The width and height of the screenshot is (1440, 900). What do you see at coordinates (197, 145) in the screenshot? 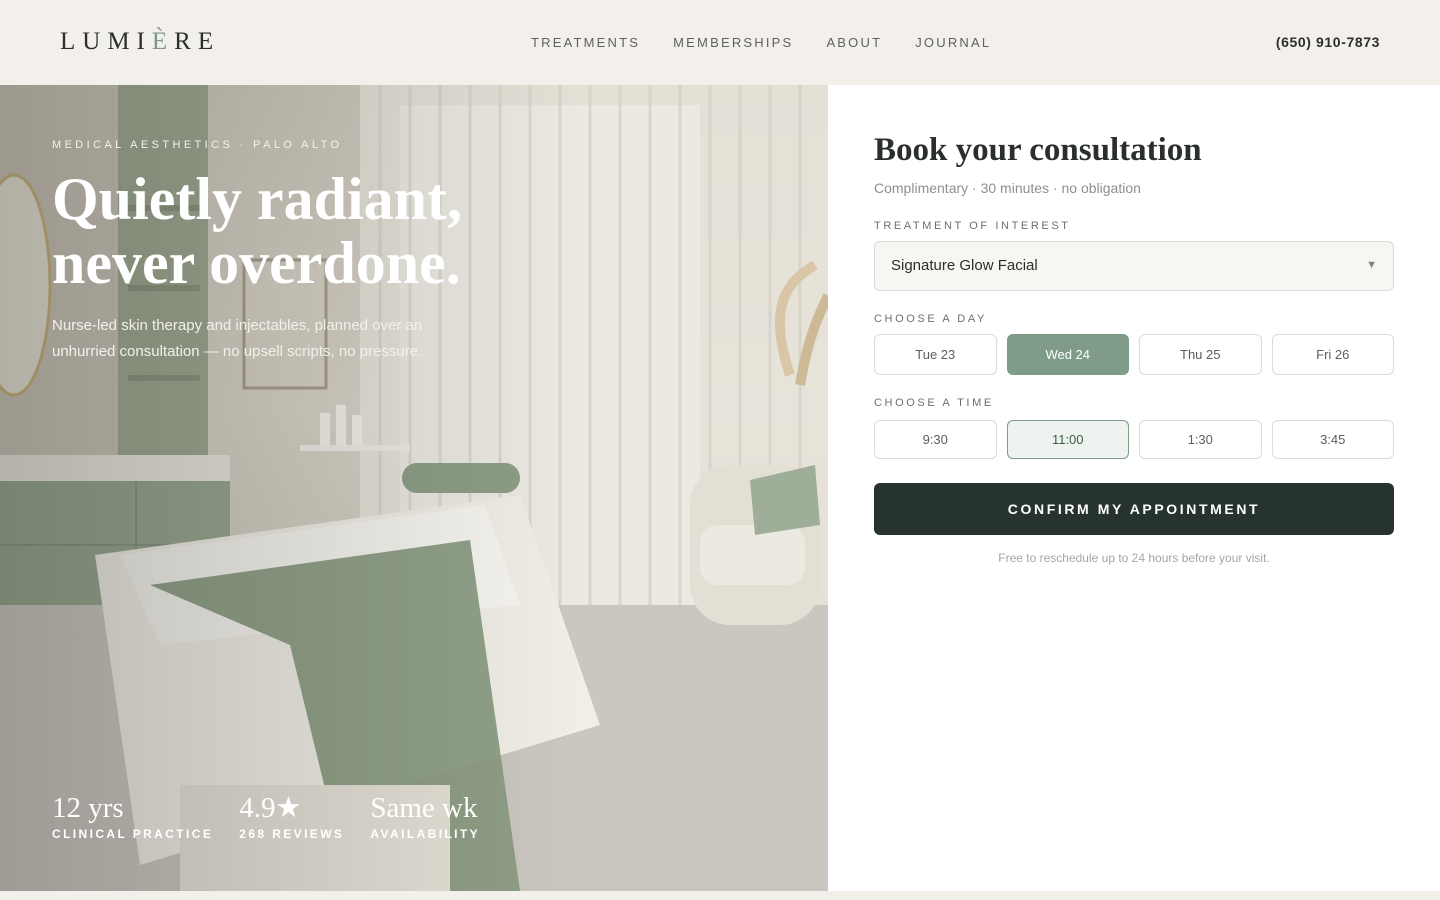
I see `hero-eyebrow: MEDICAL AESTHETICS · PALO ALTO` at bounding box center [197, 145].